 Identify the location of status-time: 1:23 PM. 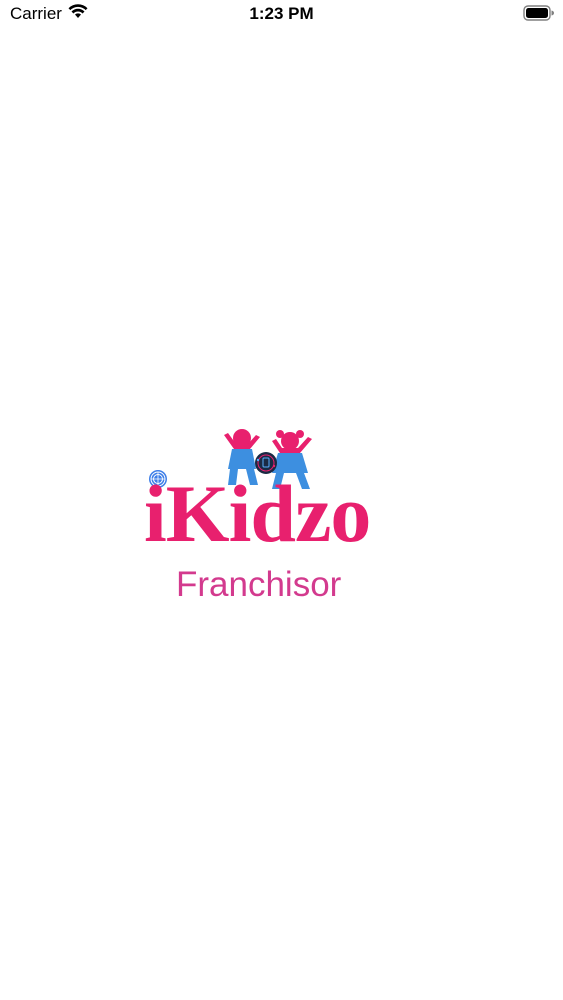
(281, 13).